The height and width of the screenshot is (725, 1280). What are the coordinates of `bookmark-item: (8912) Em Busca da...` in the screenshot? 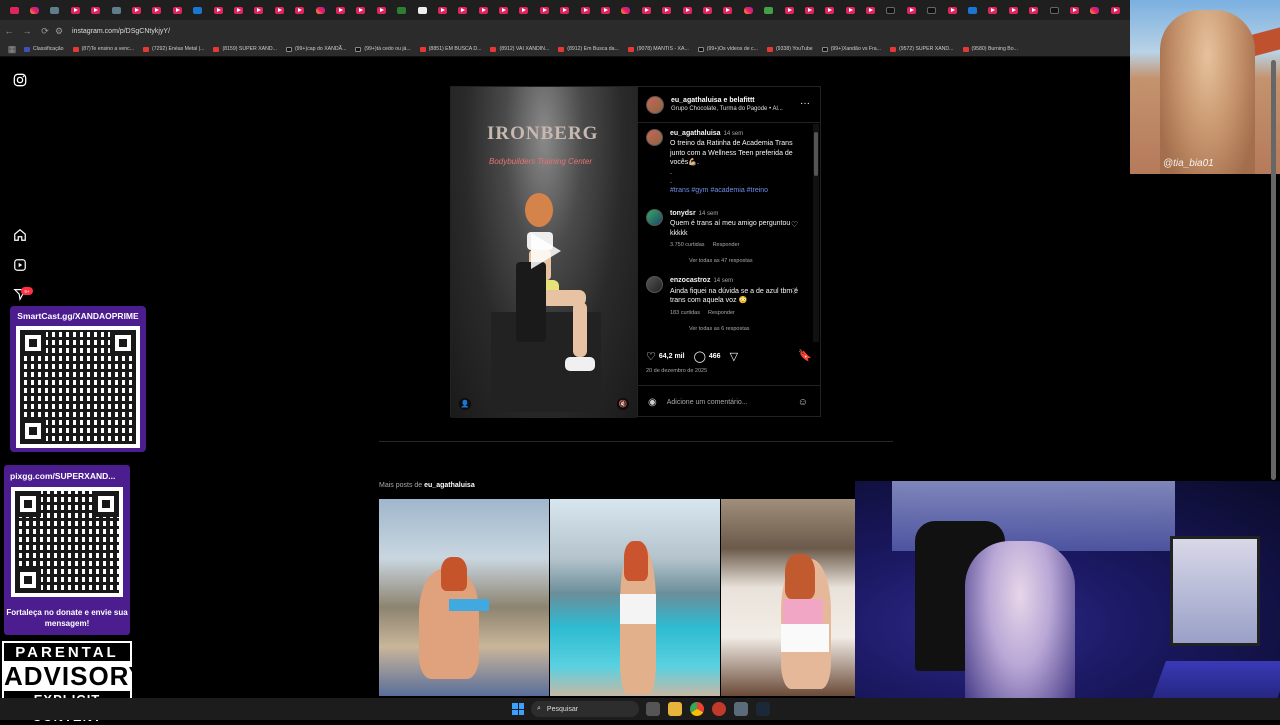 It's located at (588, 49).